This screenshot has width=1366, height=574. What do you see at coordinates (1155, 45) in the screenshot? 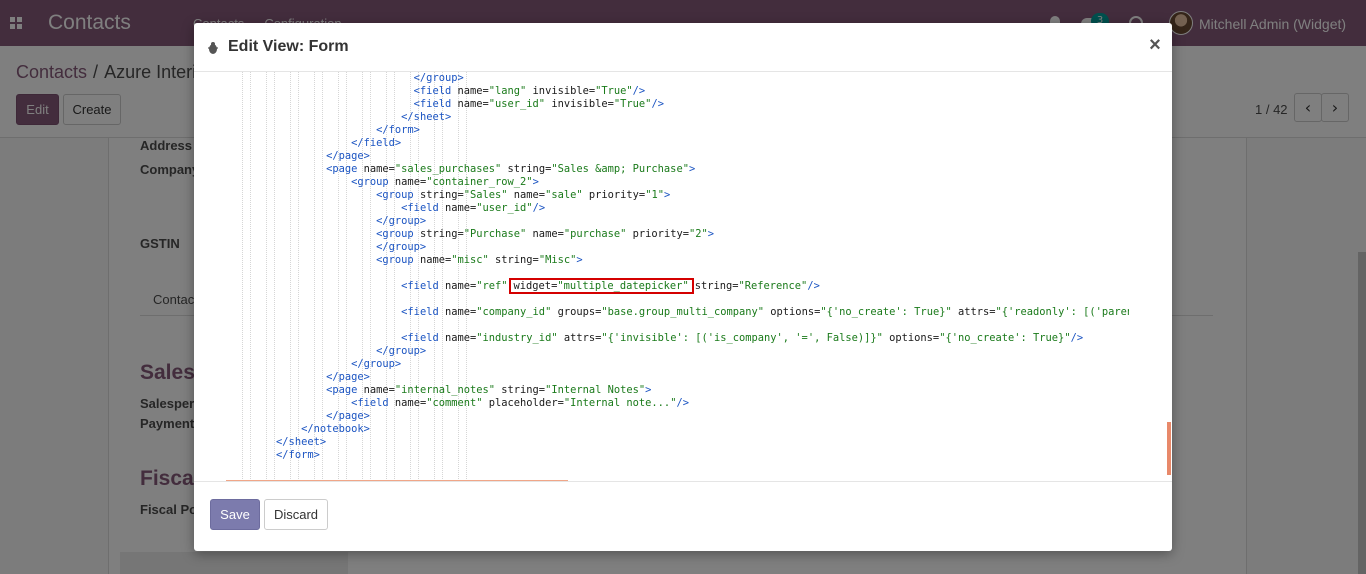
I see `close-icon: ×` at bounding box center [1155, 45].